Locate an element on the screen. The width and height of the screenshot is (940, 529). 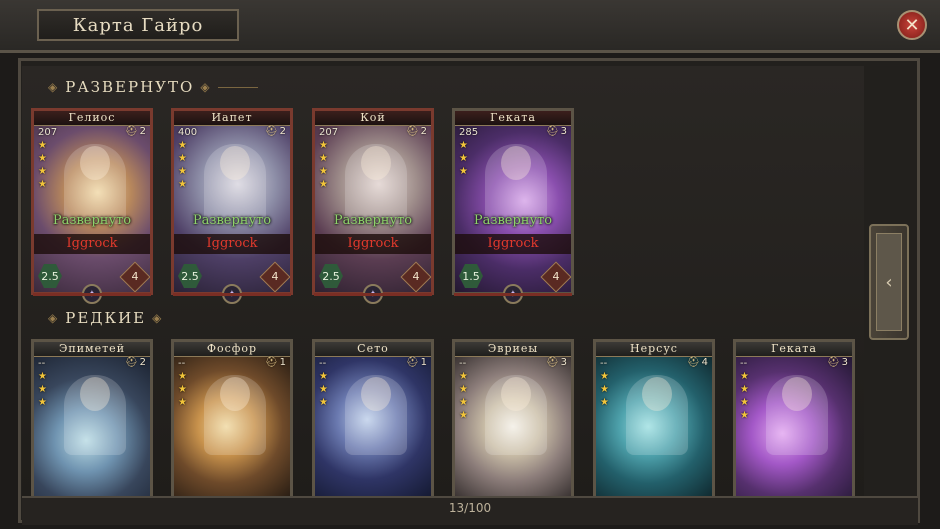
card-name: Гелиос is located at coordinates (92, 118).